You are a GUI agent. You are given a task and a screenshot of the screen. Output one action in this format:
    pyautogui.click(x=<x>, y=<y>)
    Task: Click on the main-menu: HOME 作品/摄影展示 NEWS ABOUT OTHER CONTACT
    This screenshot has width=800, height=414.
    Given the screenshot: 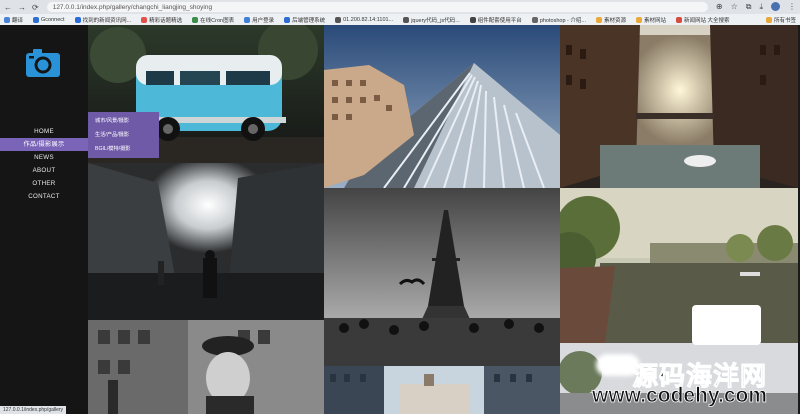 What is the action you would take?
    pyautogui.click(x=44, y=164)
    